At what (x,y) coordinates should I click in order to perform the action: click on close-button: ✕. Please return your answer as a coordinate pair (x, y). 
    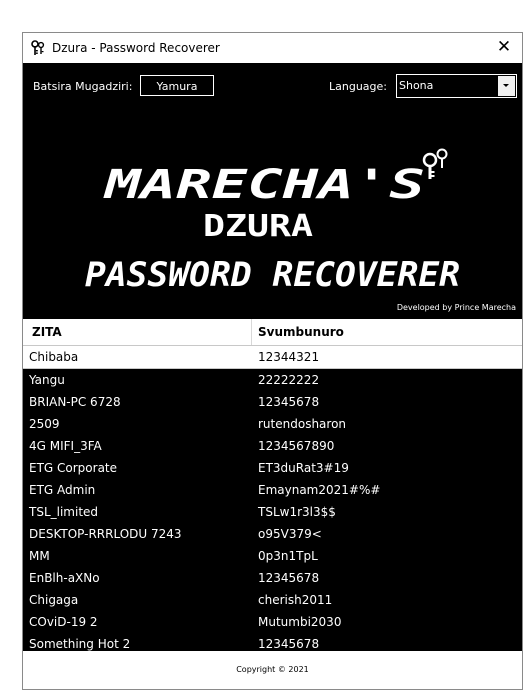
    Looking at the image, I should click on (504, 47).